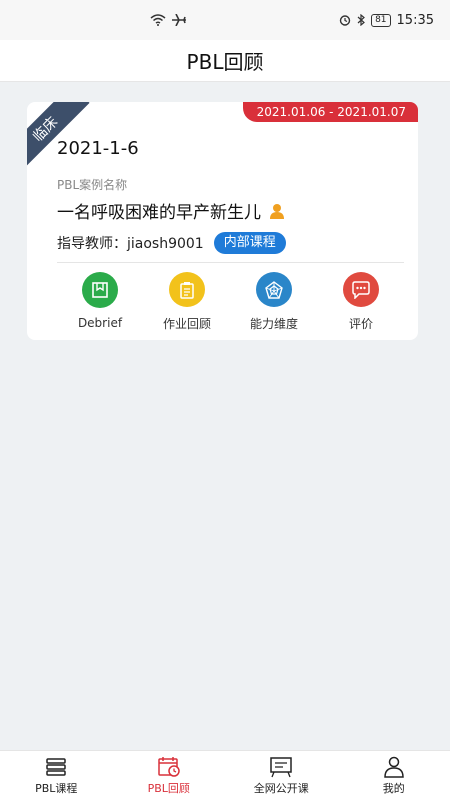  Describe the element at coordinates (281, 766) in the screenshot. I see `public-board-icon` at that location.